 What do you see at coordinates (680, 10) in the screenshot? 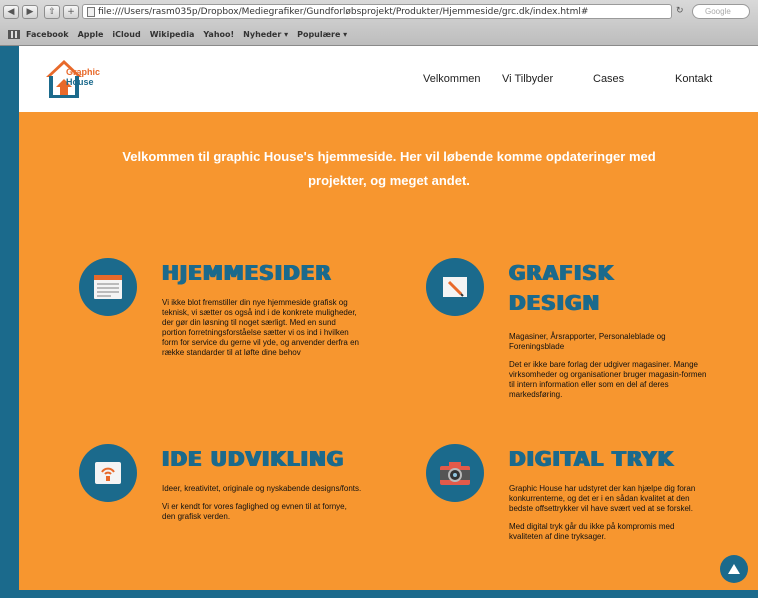
I see `reload-icon: ↻` at bounding box center [680, 10].